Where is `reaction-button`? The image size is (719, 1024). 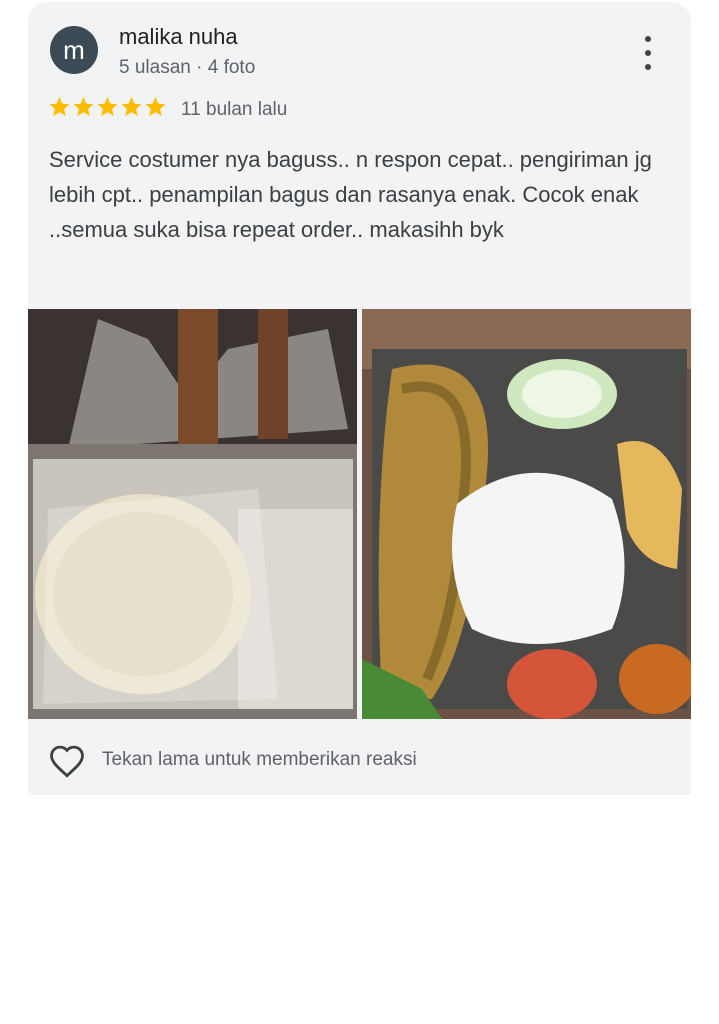
reaction-button is located at coordinates (67, 761).